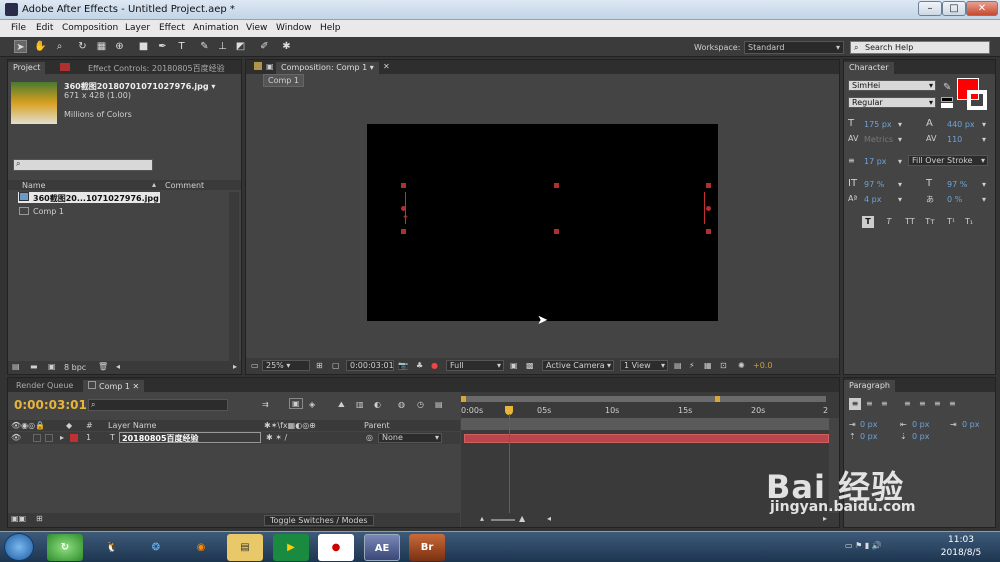 The image size is (1000, 562). What do you see at coordinates (514, 365) in the screenshot?
I see `region-of-interest-icon: ▣` at bounding box center [514, 365].